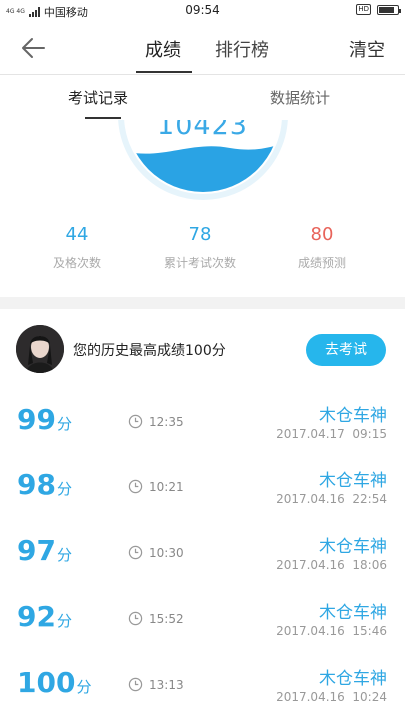  I want to click on record-score: 100分, so click(54, 682).